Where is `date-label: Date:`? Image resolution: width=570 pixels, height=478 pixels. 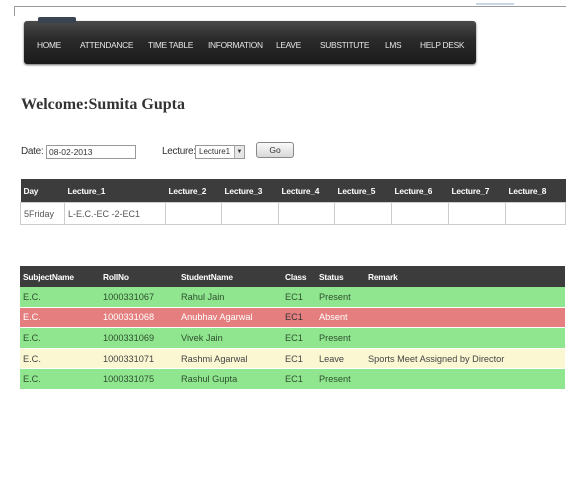
date-label: Date: is located at coordinates (32, 151).